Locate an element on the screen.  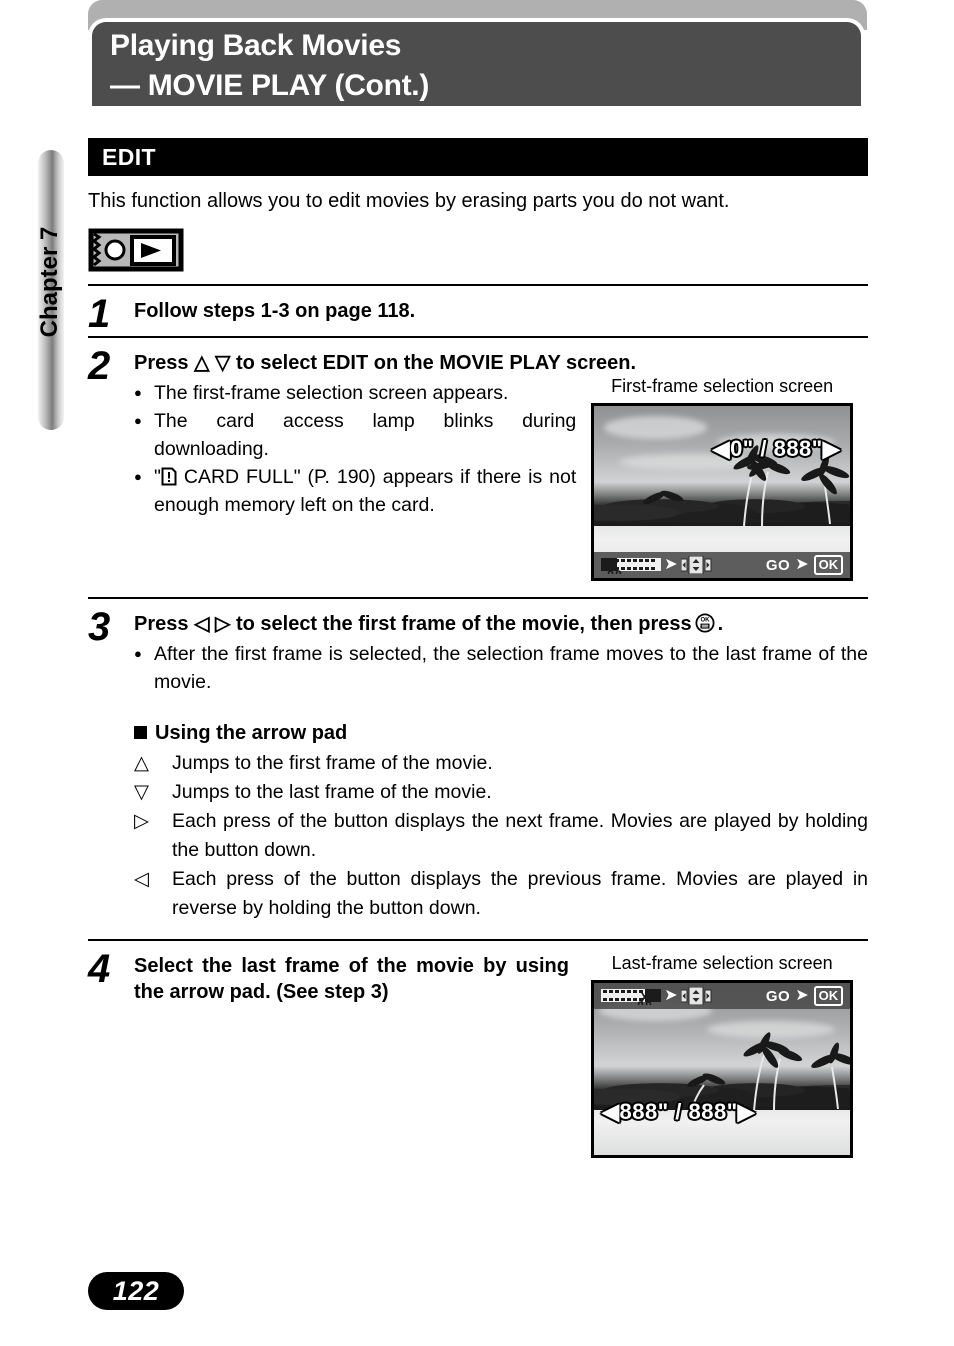
first-frame-bar-right: GO ➤ OK is located at coordinates (804, 565).